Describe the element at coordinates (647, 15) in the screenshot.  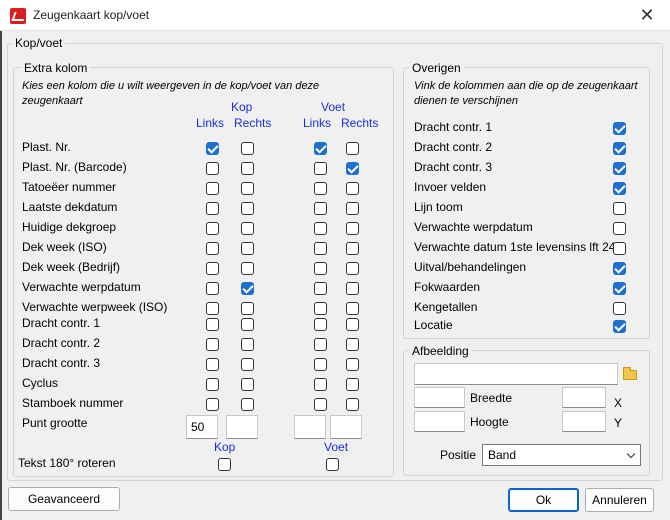
I see `close-icon: ✕` at that location.